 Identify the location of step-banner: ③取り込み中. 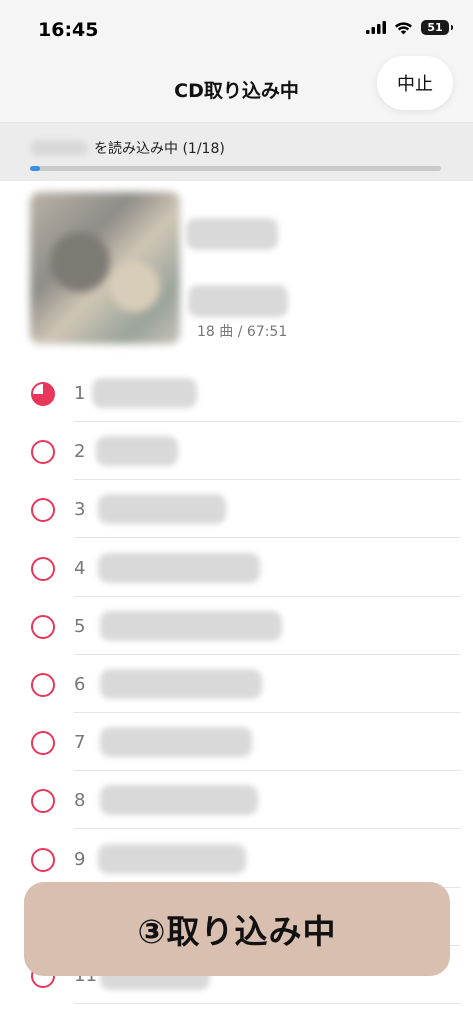
(237, 929).